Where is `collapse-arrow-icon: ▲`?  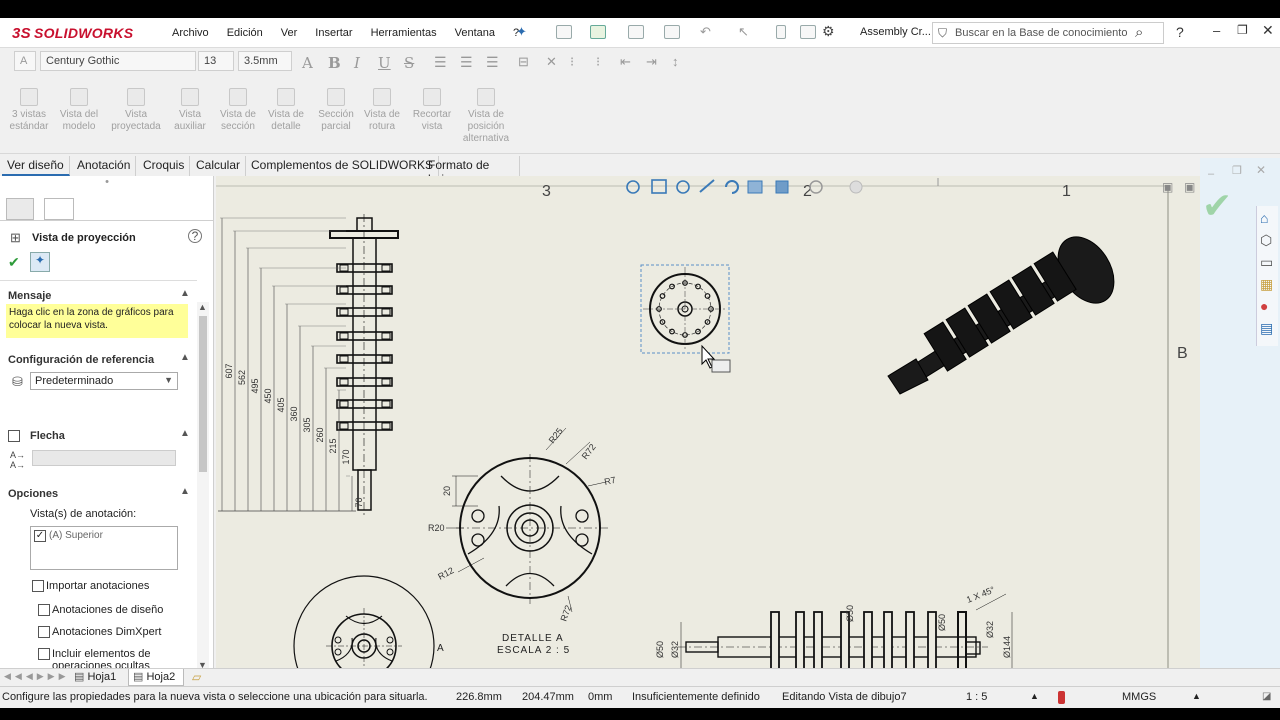 collapse-arrow-icon: ▲ is located at coordinates (185, 433).